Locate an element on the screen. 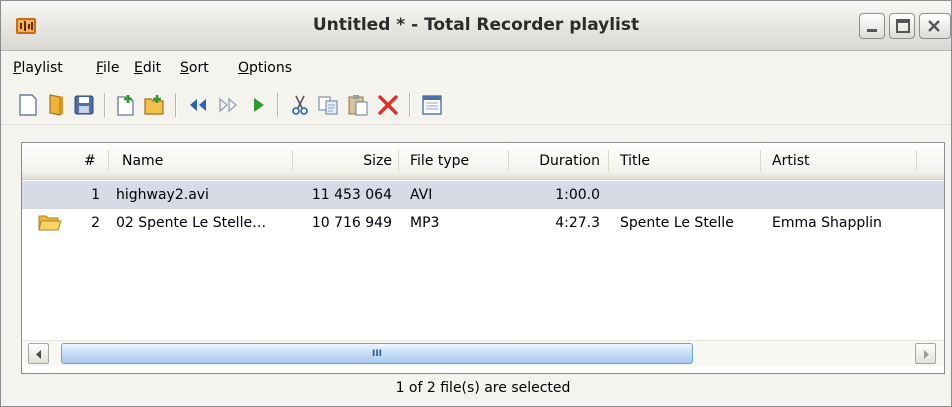 The width and height of the screenshot is (952, 407). row-title: Spente Le Stelle is located at coordinates (677, 223).